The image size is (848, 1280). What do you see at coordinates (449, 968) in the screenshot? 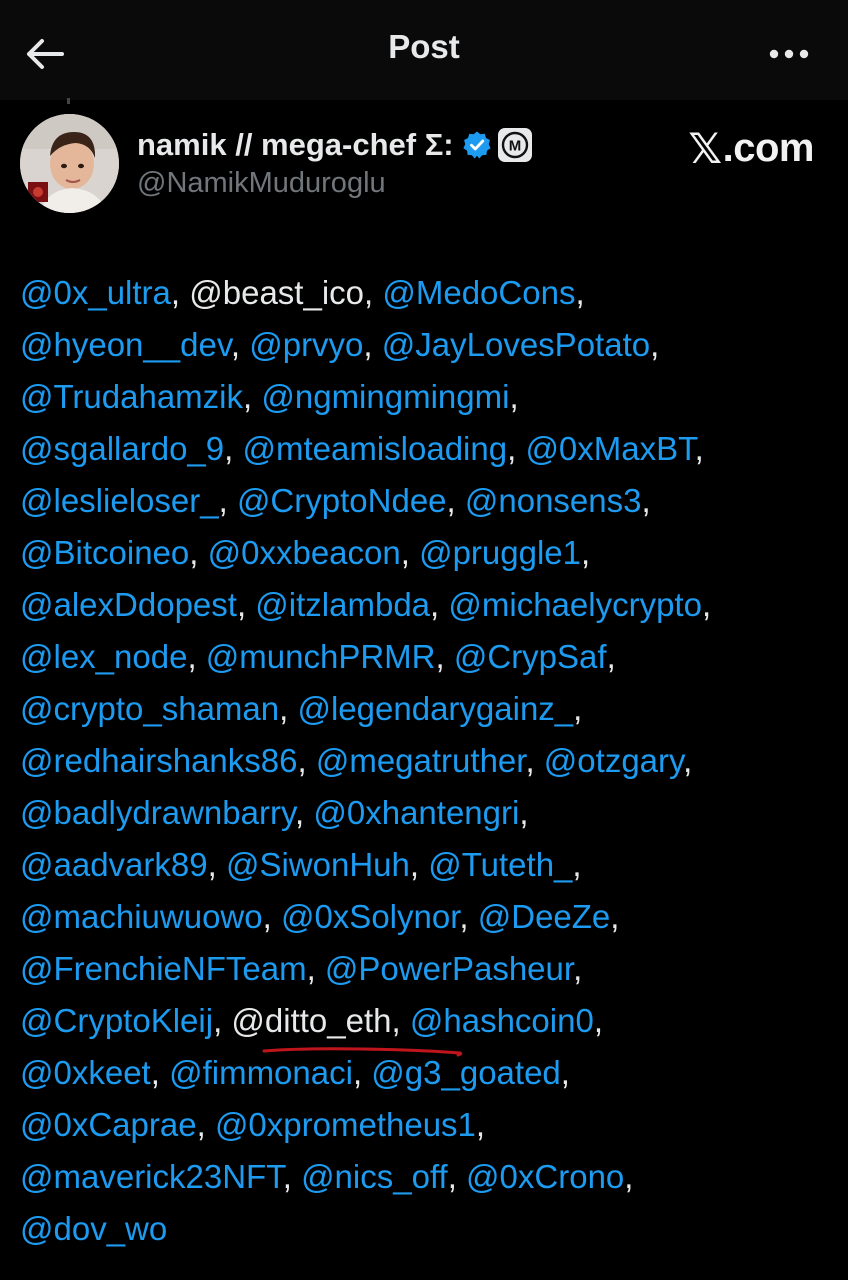
I see `mention-link: @PowerPasheur` at bounding box center [449, 968].